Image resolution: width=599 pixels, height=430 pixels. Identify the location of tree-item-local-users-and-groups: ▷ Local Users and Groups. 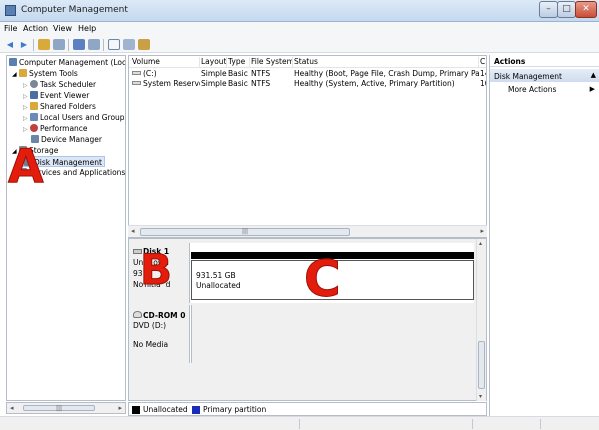
(74, 117).